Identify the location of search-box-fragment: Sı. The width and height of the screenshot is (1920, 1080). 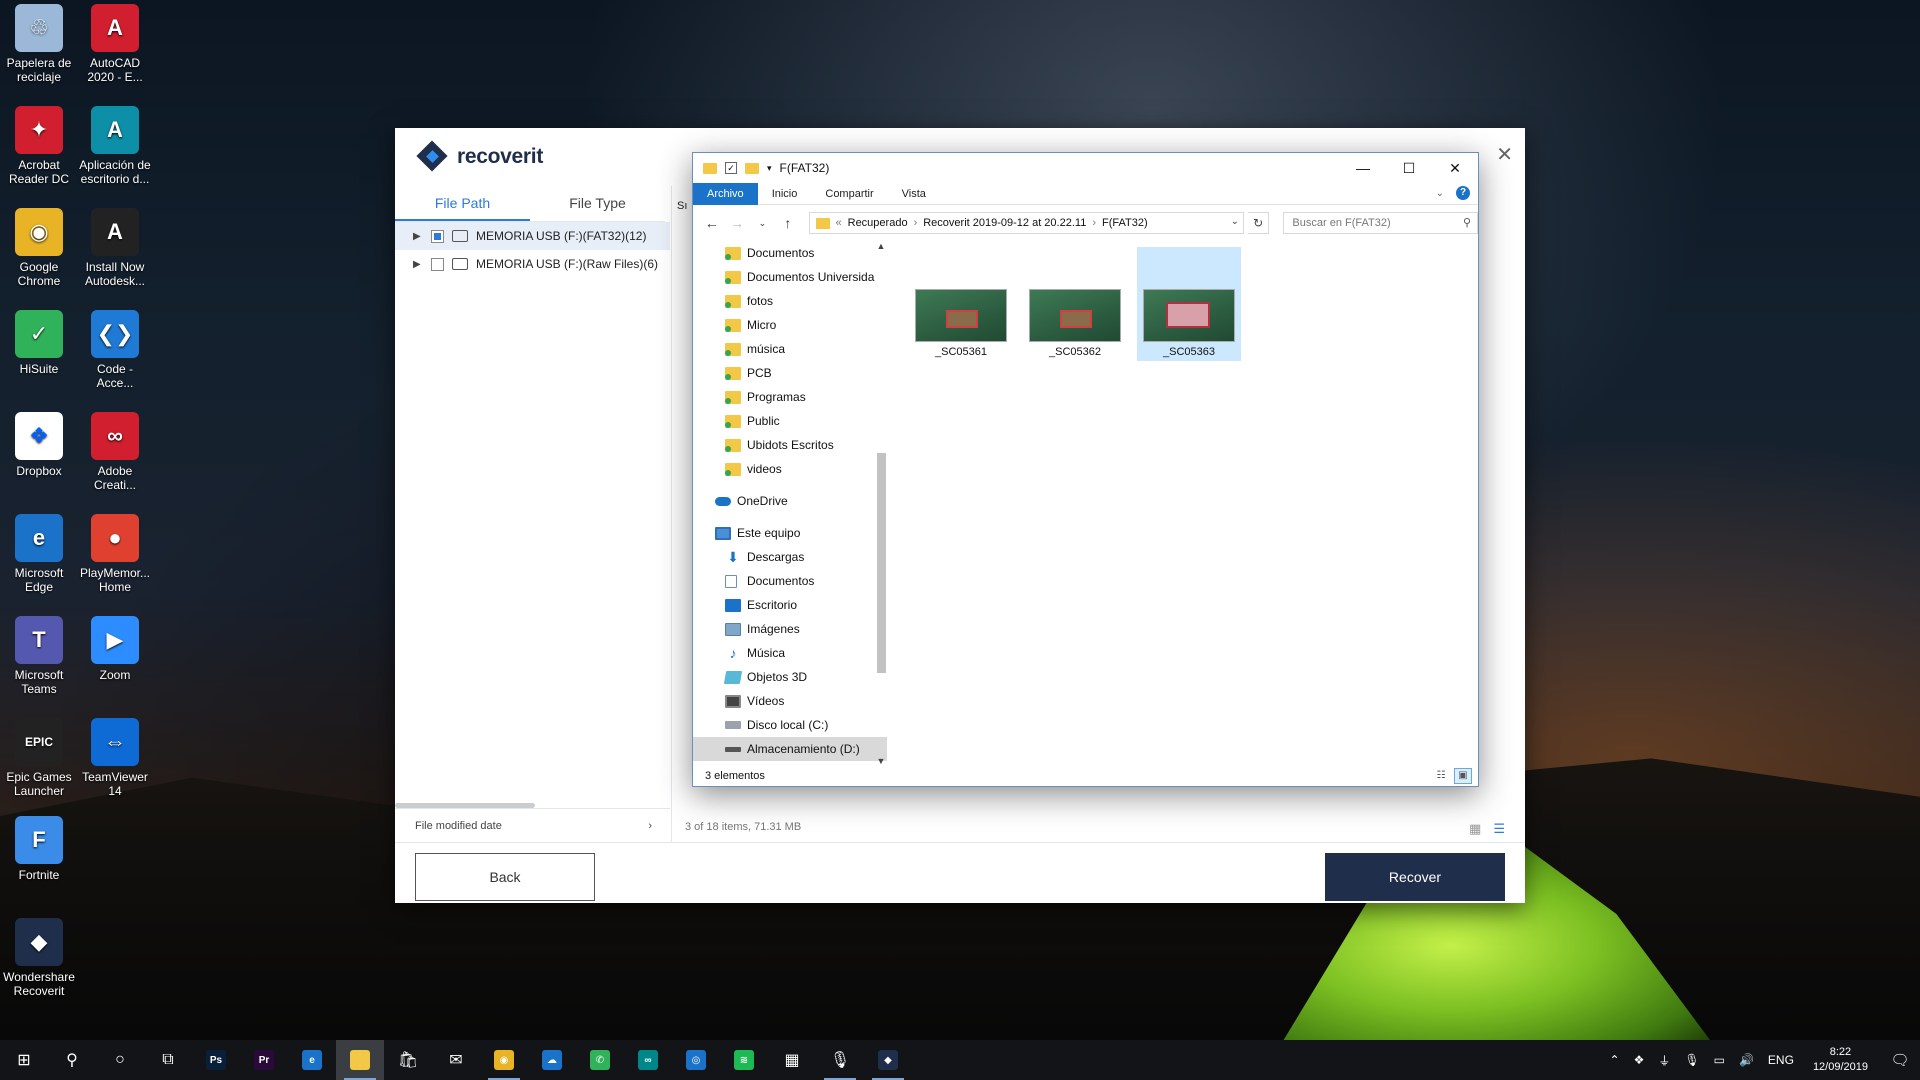
(684, 210).